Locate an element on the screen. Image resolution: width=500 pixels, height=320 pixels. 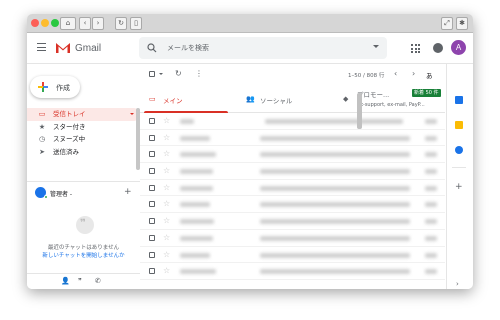
tab-primary: ▭ メイン is located at coordinates (186, 99).